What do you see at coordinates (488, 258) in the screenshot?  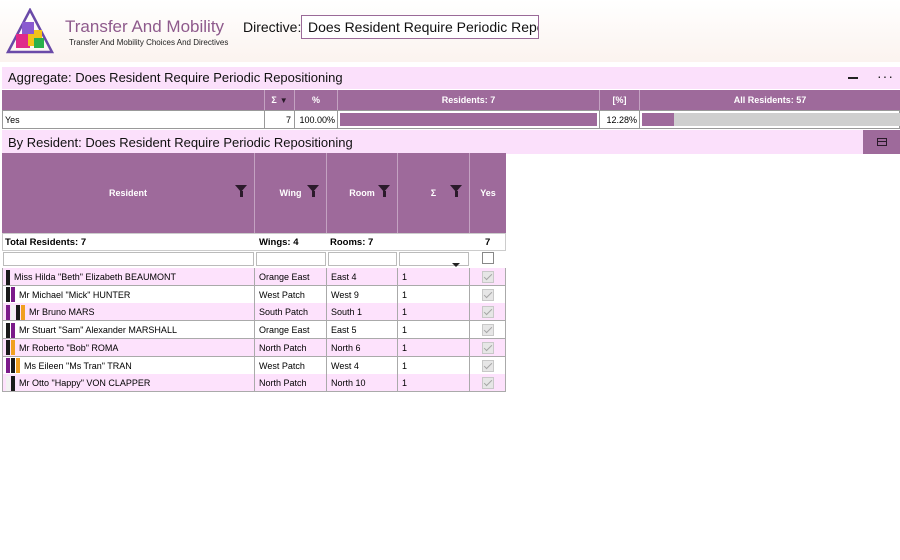 I see `yes-filter-checkbox` at bounding box center [488, 258].